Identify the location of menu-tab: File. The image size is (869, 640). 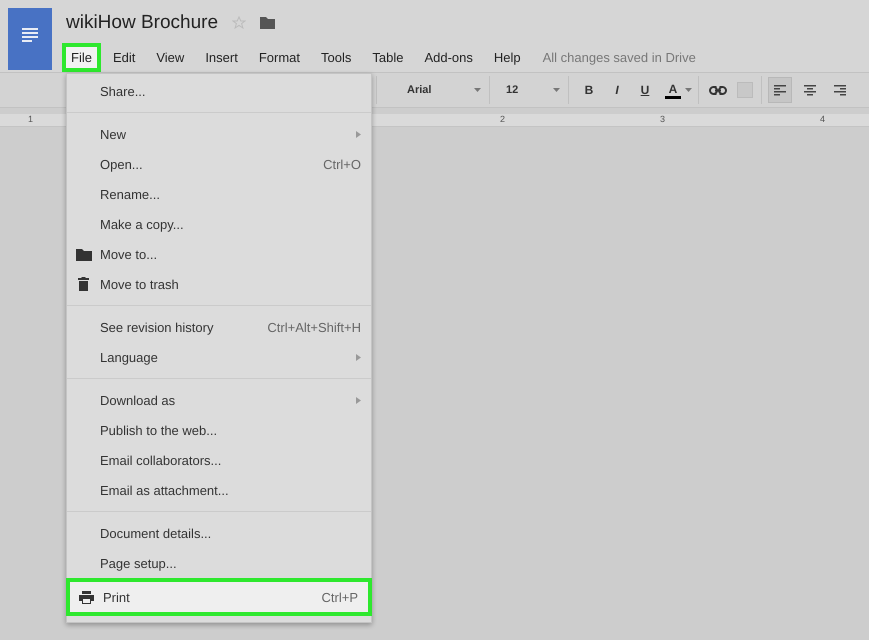
(81, 57).